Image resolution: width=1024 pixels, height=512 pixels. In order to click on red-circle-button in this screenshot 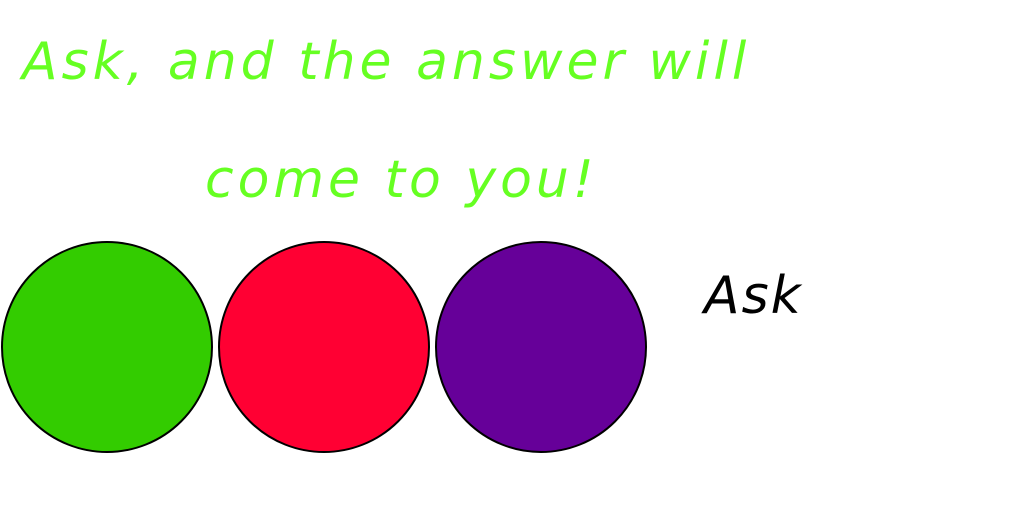, I will do `click(324, 347)`.